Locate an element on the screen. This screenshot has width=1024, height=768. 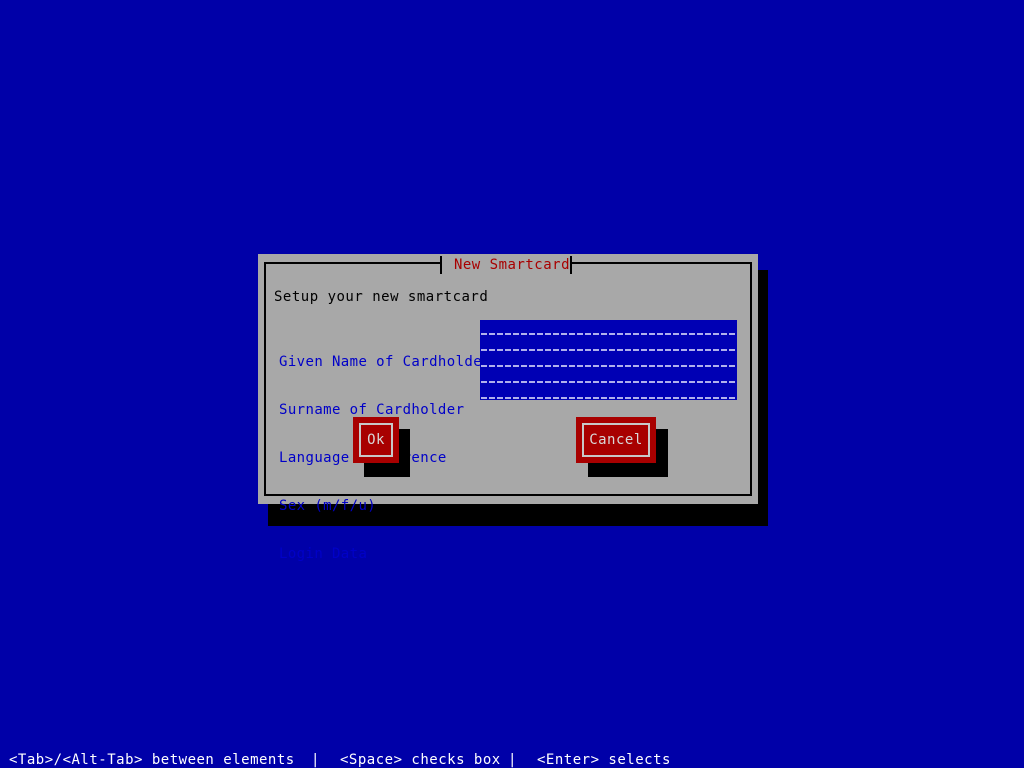
ok-button: Ok is located at coordinates (376, 440).